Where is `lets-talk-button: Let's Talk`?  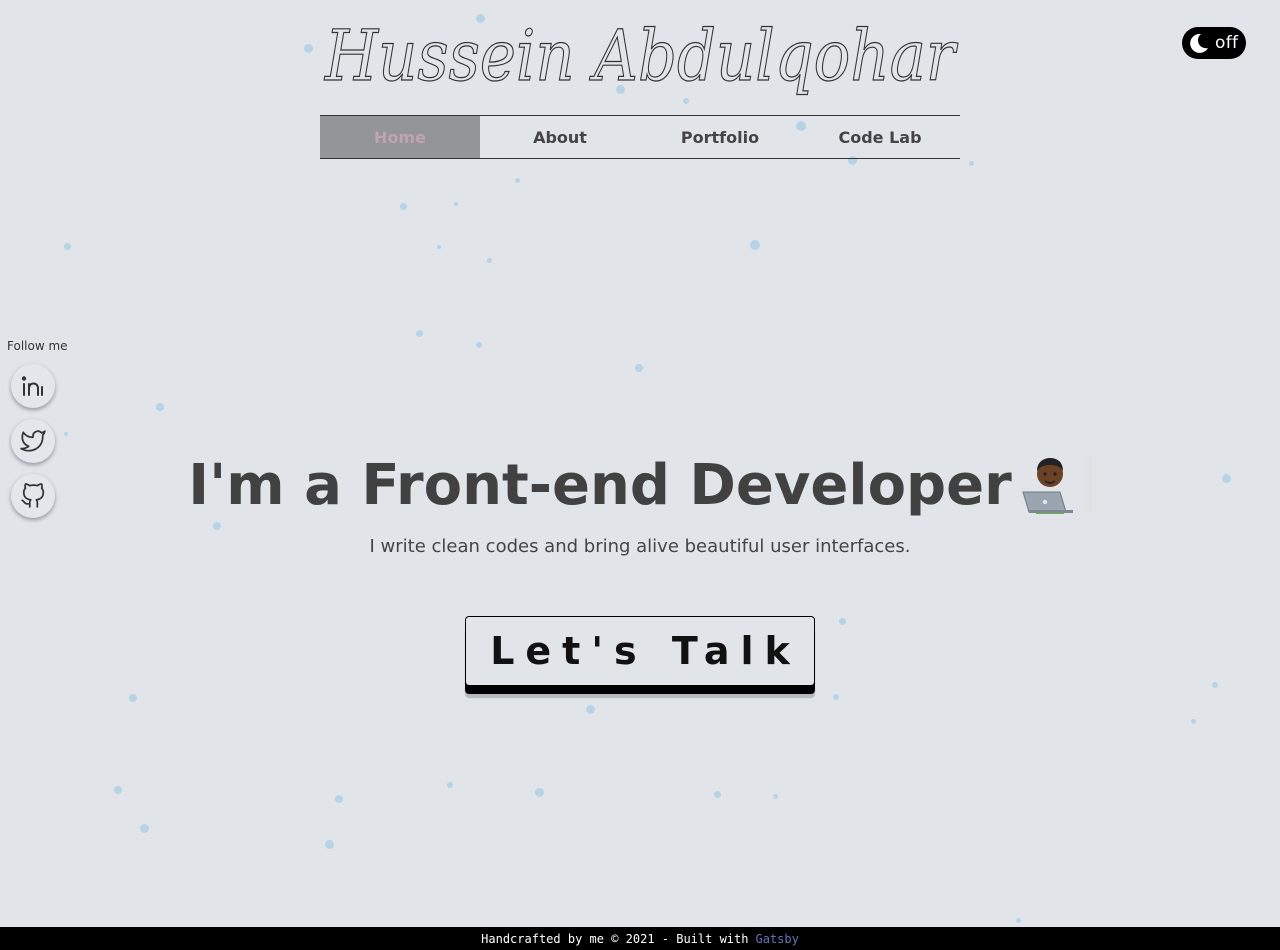 lets-talk-button: Let's Talk is located at coordinates (640, 651).